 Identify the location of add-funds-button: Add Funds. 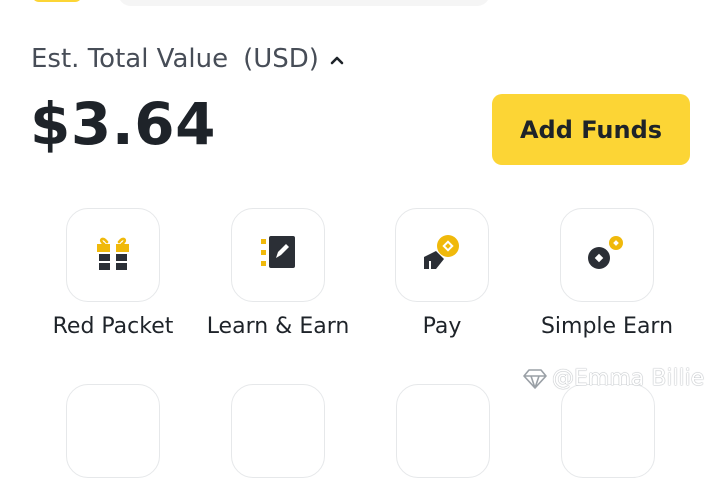
(591, 129).